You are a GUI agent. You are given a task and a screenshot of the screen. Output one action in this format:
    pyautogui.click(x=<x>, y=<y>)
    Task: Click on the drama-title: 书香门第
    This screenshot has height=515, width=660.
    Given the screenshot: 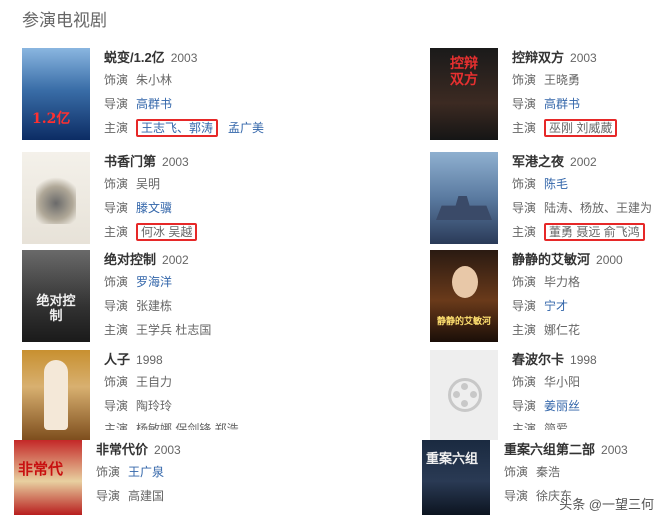 What is the action you would take?
    pyautogui.click(x=130, y=161)
    